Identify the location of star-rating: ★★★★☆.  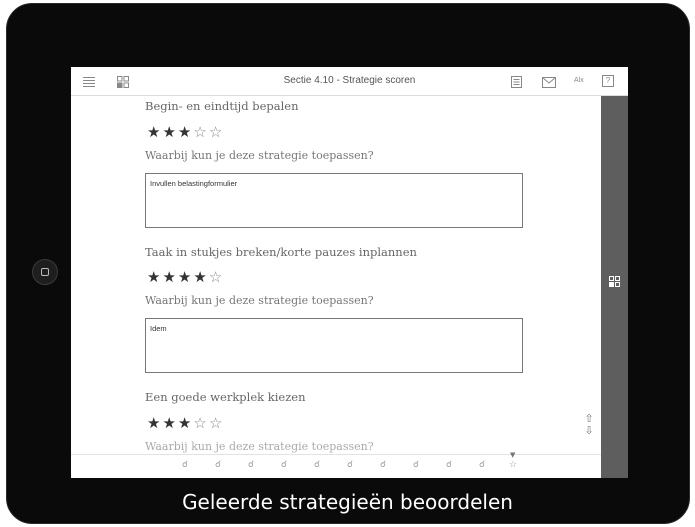
(185, 277).